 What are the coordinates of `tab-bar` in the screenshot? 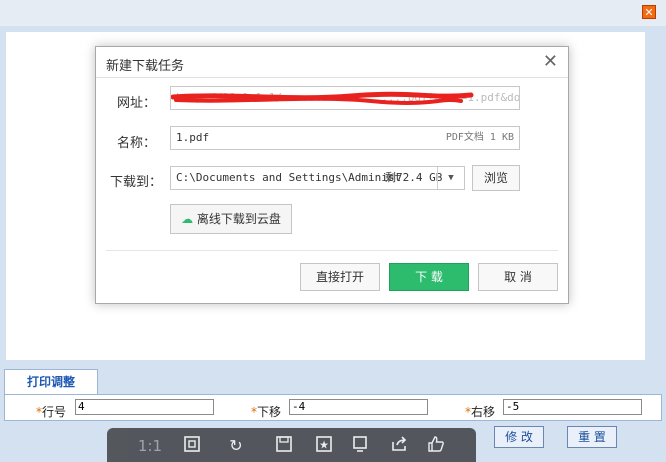 It's located at (333, 381).